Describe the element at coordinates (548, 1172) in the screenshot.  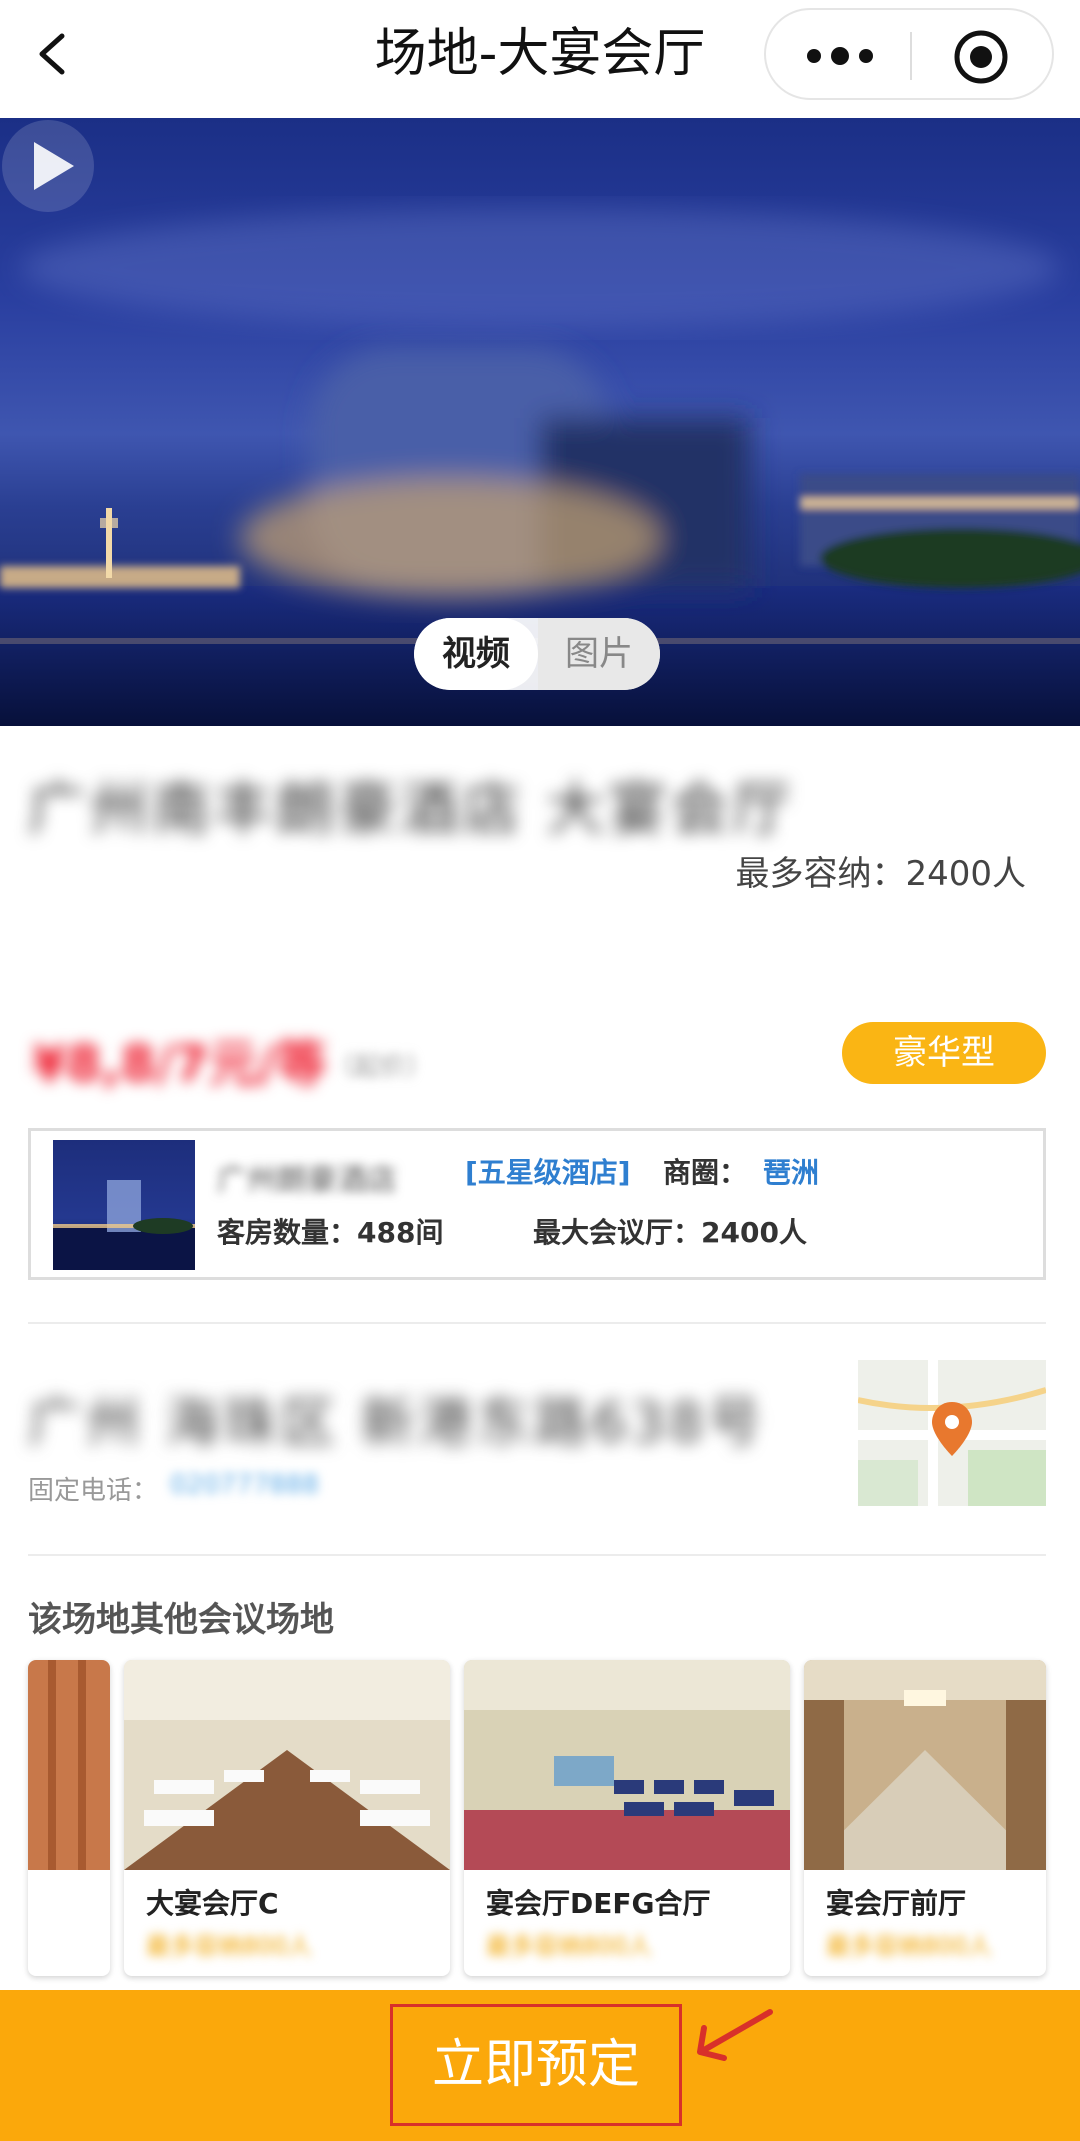
I see `hotel-star-rating: [五星级酒店]` at that location.